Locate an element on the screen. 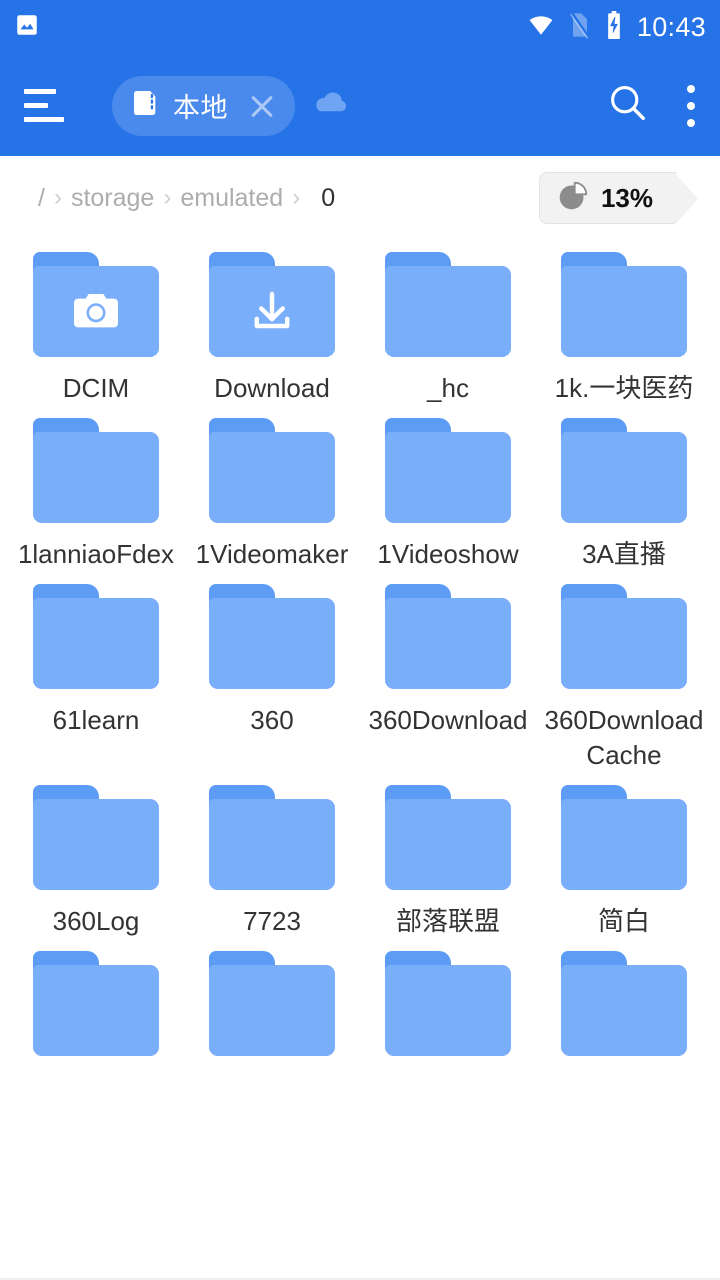 This screenshot has height=1280, width=720. file-item: 简白 is located at coordinates (624, 856).